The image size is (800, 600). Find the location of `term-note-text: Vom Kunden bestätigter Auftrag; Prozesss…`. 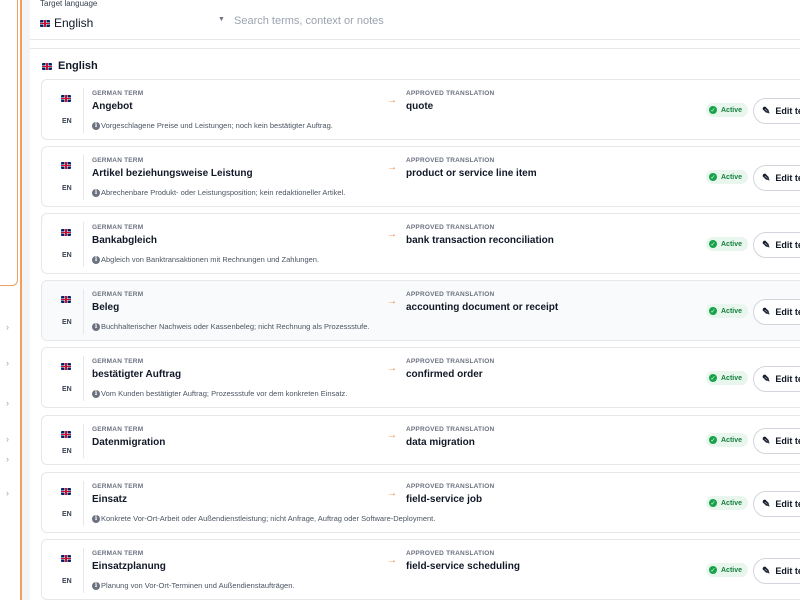

term-note-text: Vom Kunden bestätigter Auftrag; Prozesss… is located at coordinates (224, 393).